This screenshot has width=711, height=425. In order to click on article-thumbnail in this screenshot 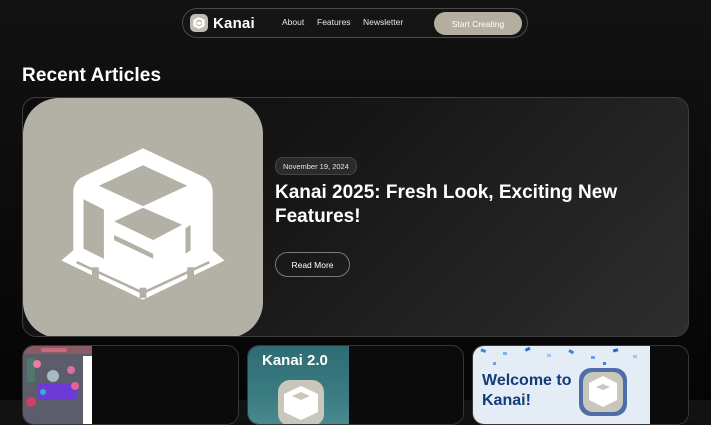, I will do `click(57, 385)`.